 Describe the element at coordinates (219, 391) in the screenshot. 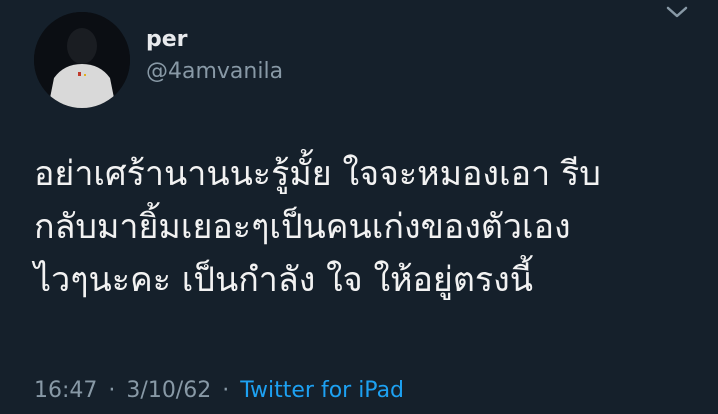

I see `tweet-meta: 16:47 · 3/10/62 · Twitter for iPad` at that location.